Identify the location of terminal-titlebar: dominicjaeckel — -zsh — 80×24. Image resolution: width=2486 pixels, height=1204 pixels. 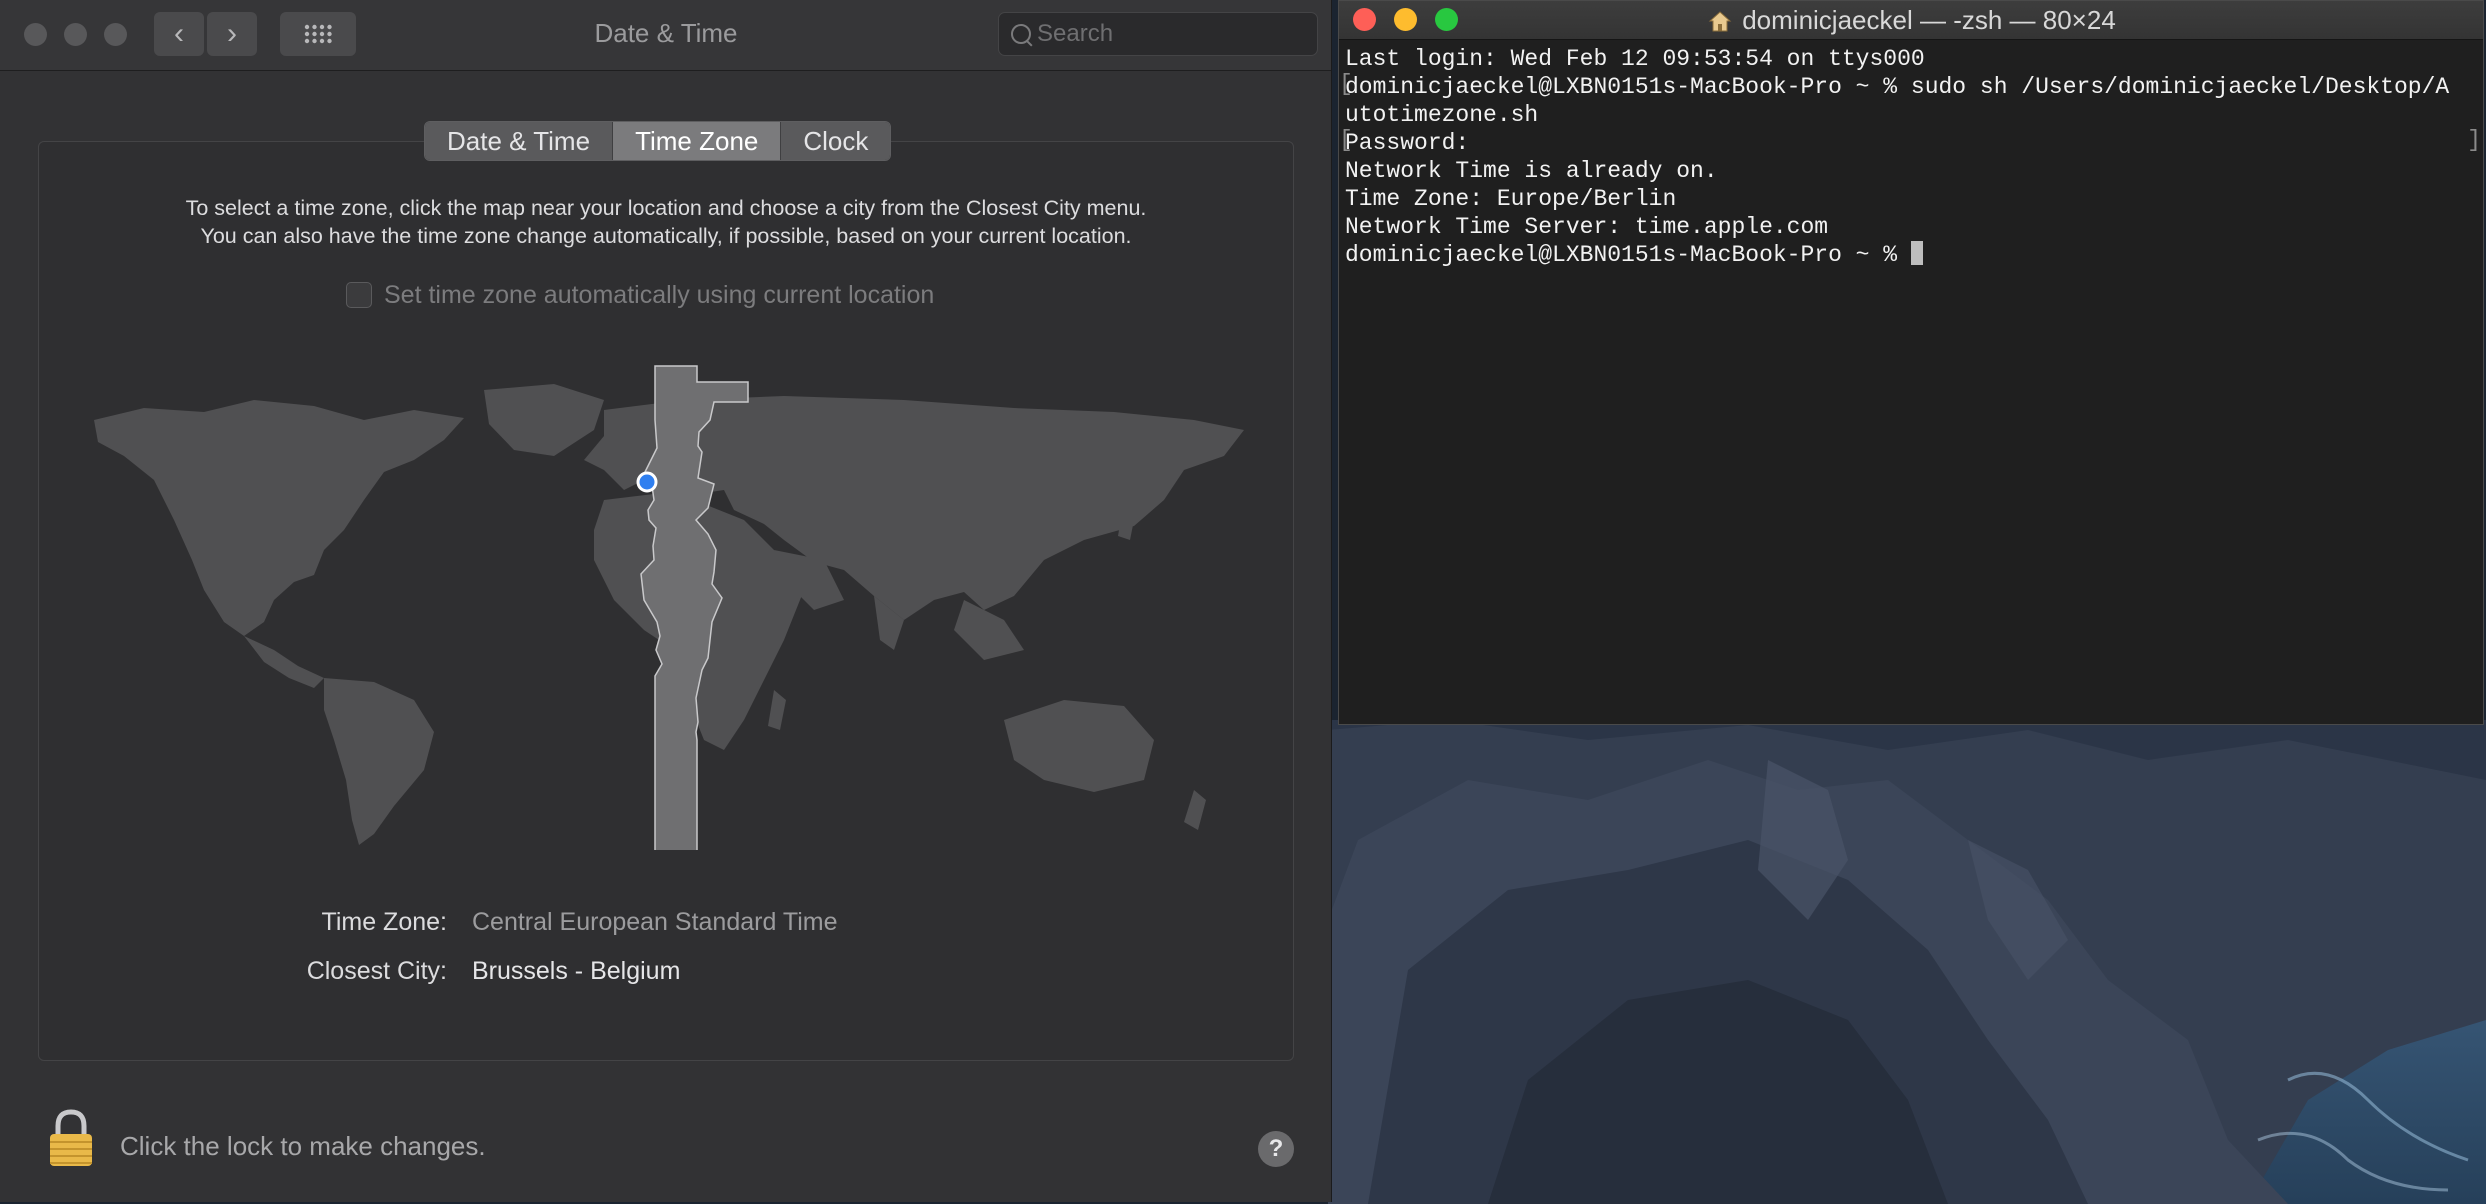
(1911, 20).